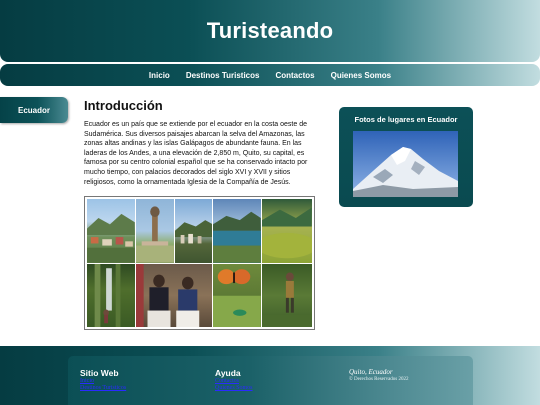  What do you see at coordinates (34, 110) in the screenshot?
I see `sidebar-tab-ecuador: Ecuador` at bounding box center [34, 110].